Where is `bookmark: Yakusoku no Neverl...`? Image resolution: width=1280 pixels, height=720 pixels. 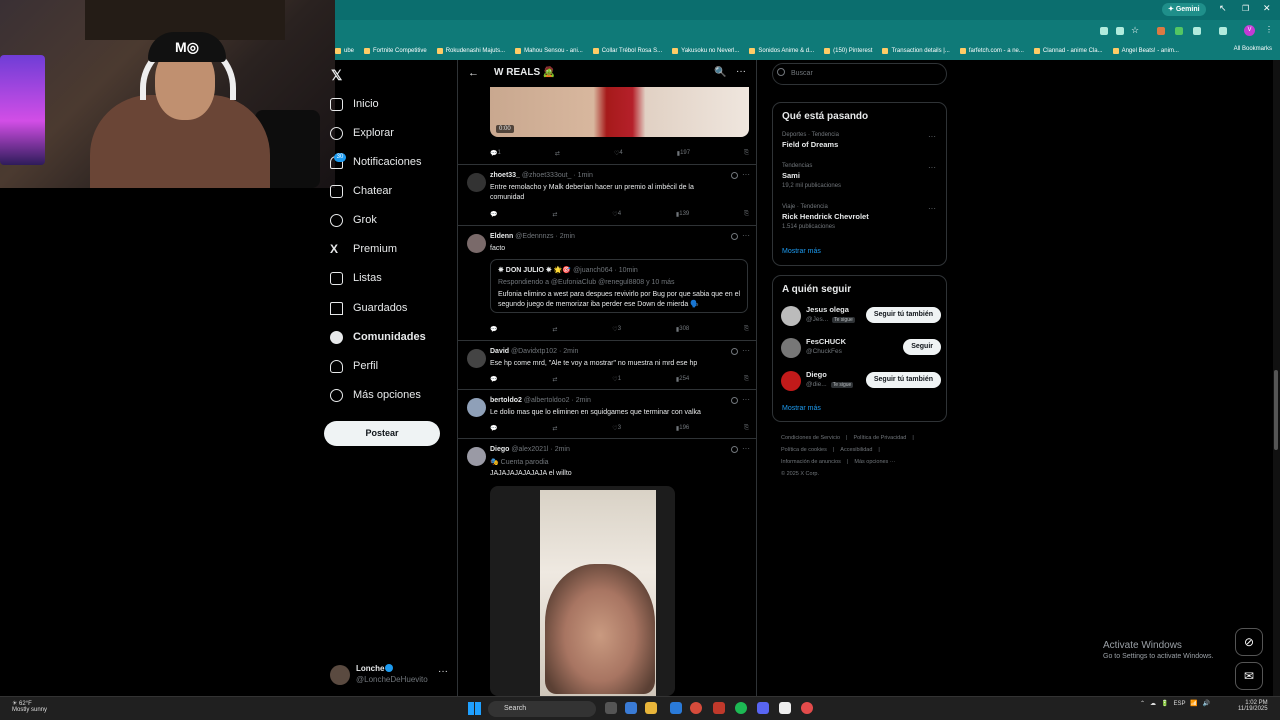 bookmark: Yakusoku no Neverl... is located at coordinates (705, 51).